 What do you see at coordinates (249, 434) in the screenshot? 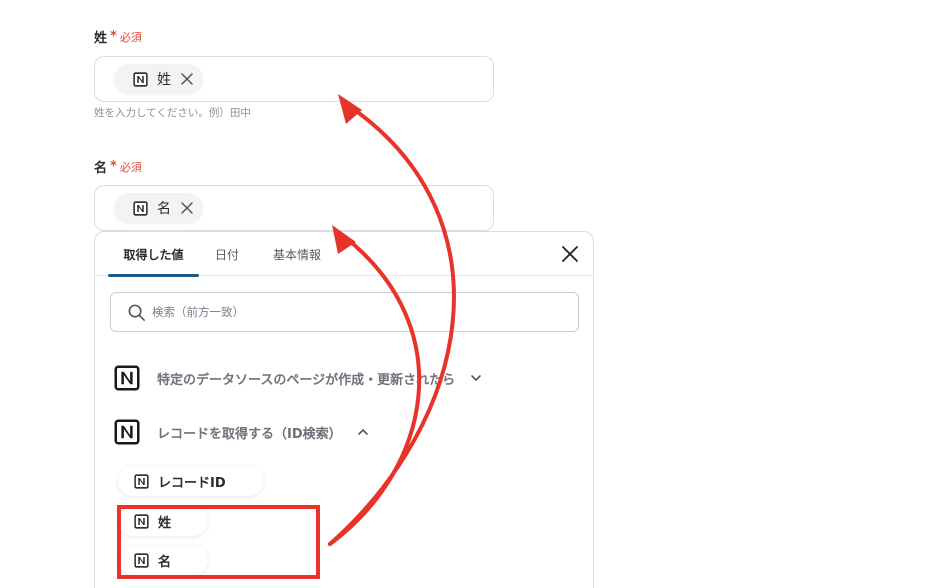
I see `group-label: レコードを取得する（ID検索）` at bounding box center [249, 434].